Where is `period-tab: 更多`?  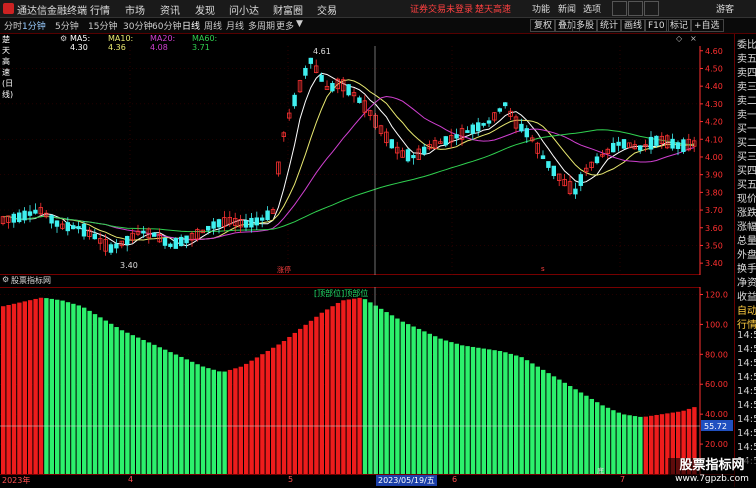 period-tab: 更多 is located at coordinates (285, 25).